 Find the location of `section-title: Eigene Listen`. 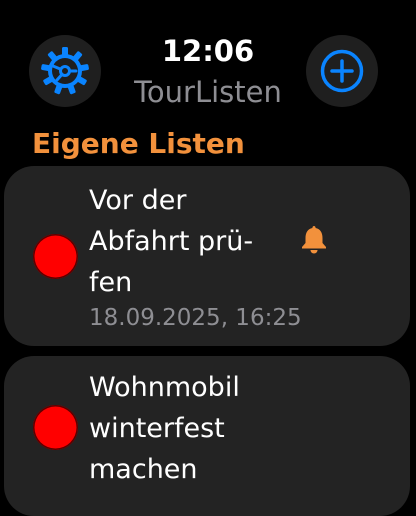

section-title: Eigene Listen is located at coordinates (138, 143).